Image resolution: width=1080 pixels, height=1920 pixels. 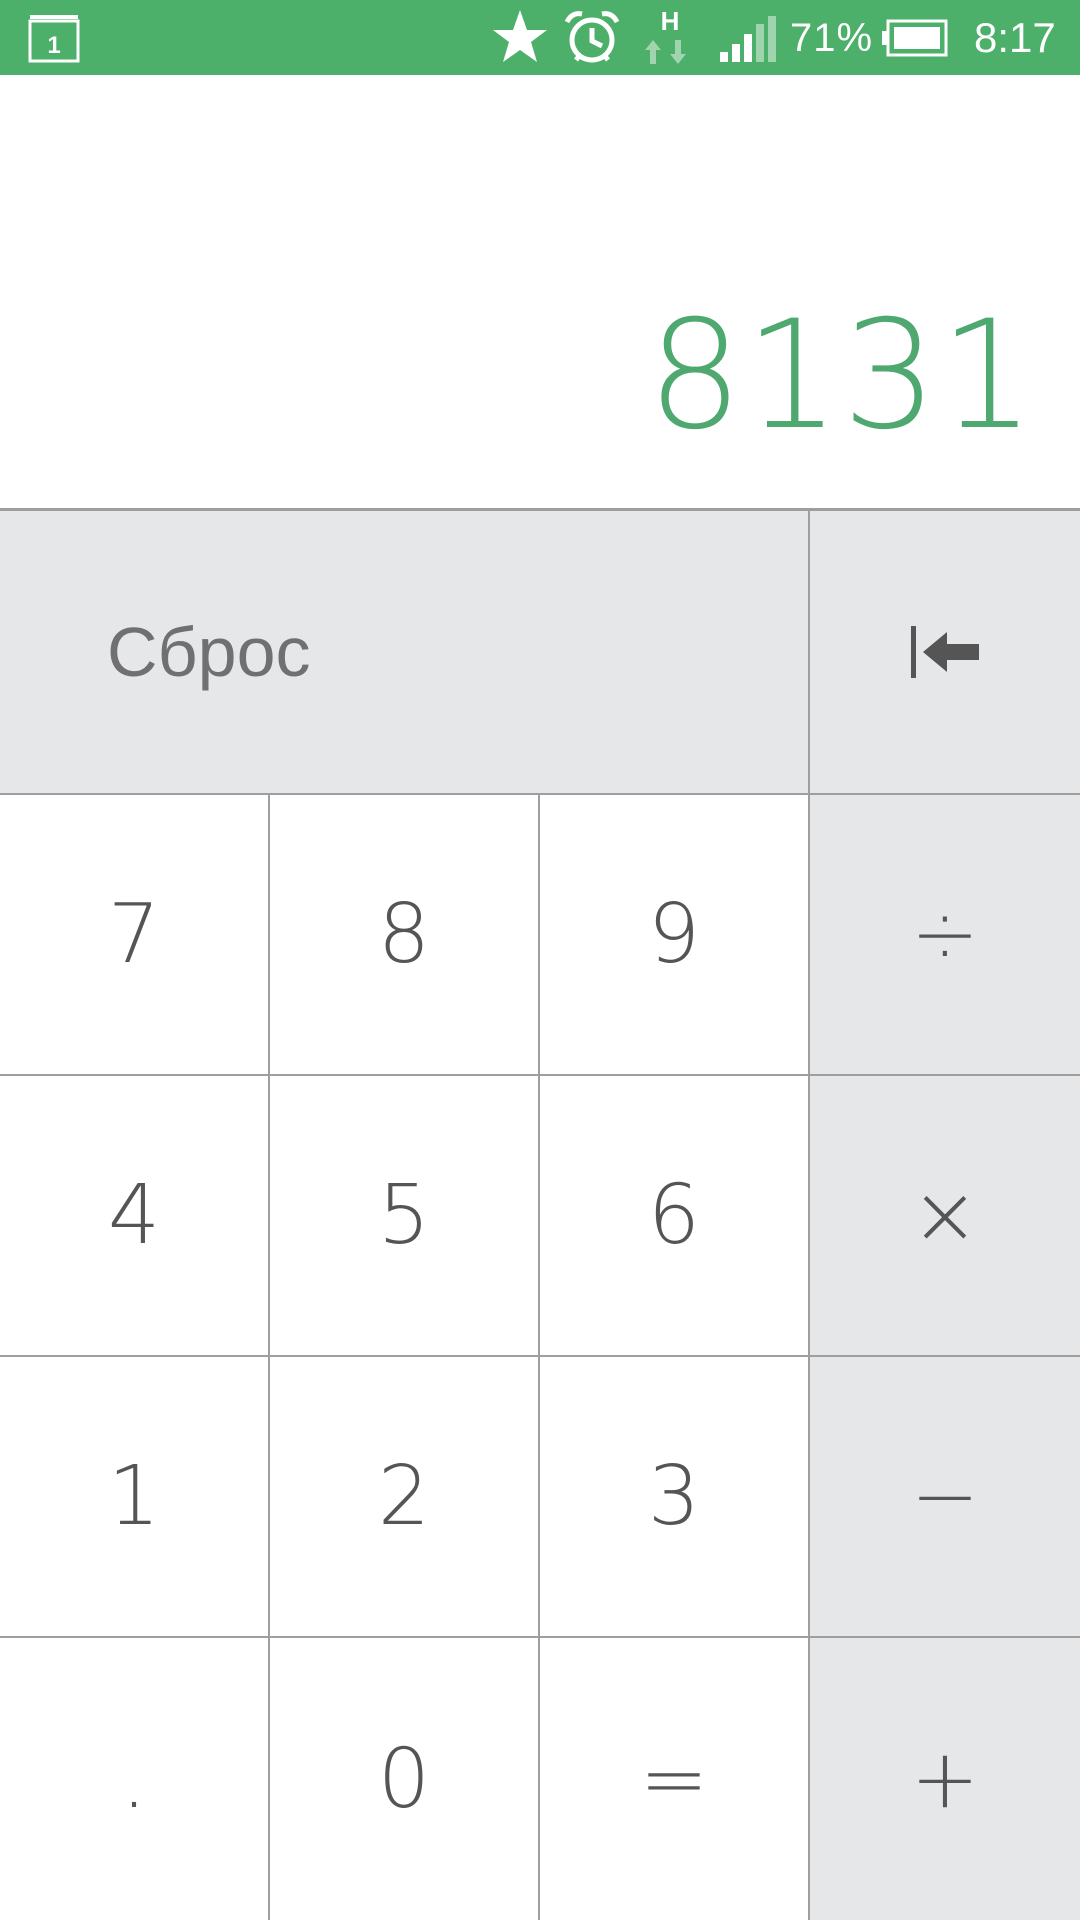 What do you see at coordinates (675, 1216) in the screenshot?
I see `key-6: 6` at bounding box center [675, 1216].